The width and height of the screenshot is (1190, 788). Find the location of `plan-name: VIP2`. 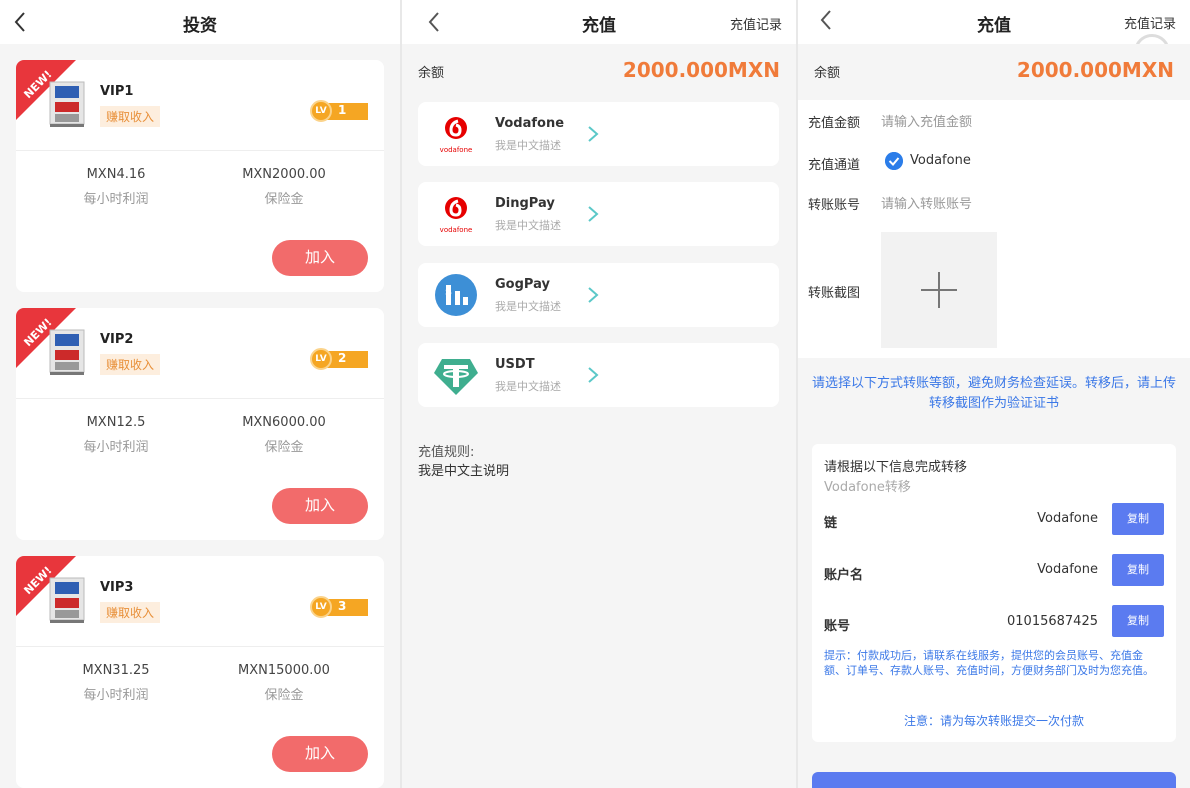

plan-name: VIP2 is located at coordinates (117, 339).